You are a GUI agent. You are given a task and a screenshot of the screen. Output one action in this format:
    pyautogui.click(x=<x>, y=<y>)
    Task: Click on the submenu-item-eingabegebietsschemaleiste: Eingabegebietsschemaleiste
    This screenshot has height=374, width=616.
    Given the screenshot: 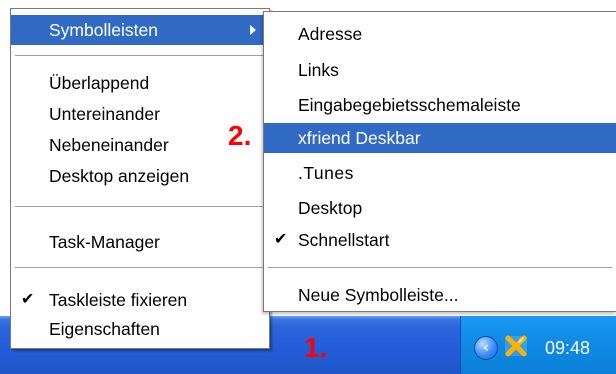 What is the action you would take?
    pyautogui.click(x=440, y=105)
    